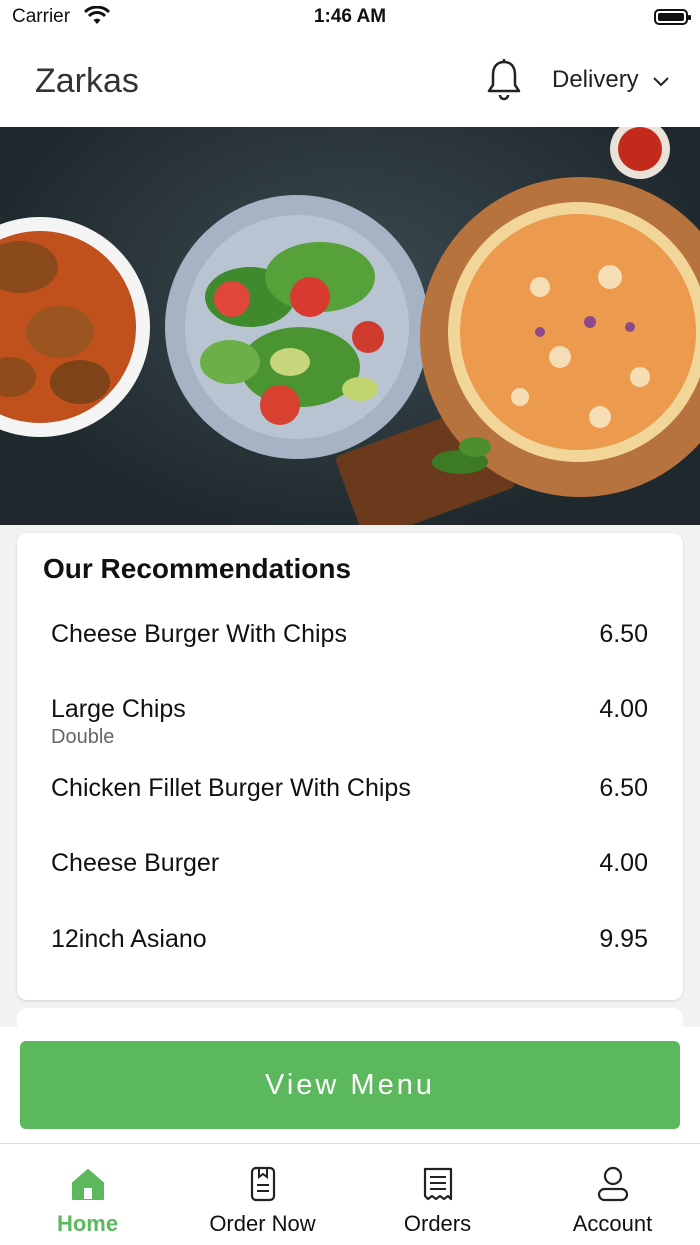 This screenshot has height=1245, width=700. I want to click on menu-item: Chicken Fillet Burger With Chips 6.50, so click(349, 788).